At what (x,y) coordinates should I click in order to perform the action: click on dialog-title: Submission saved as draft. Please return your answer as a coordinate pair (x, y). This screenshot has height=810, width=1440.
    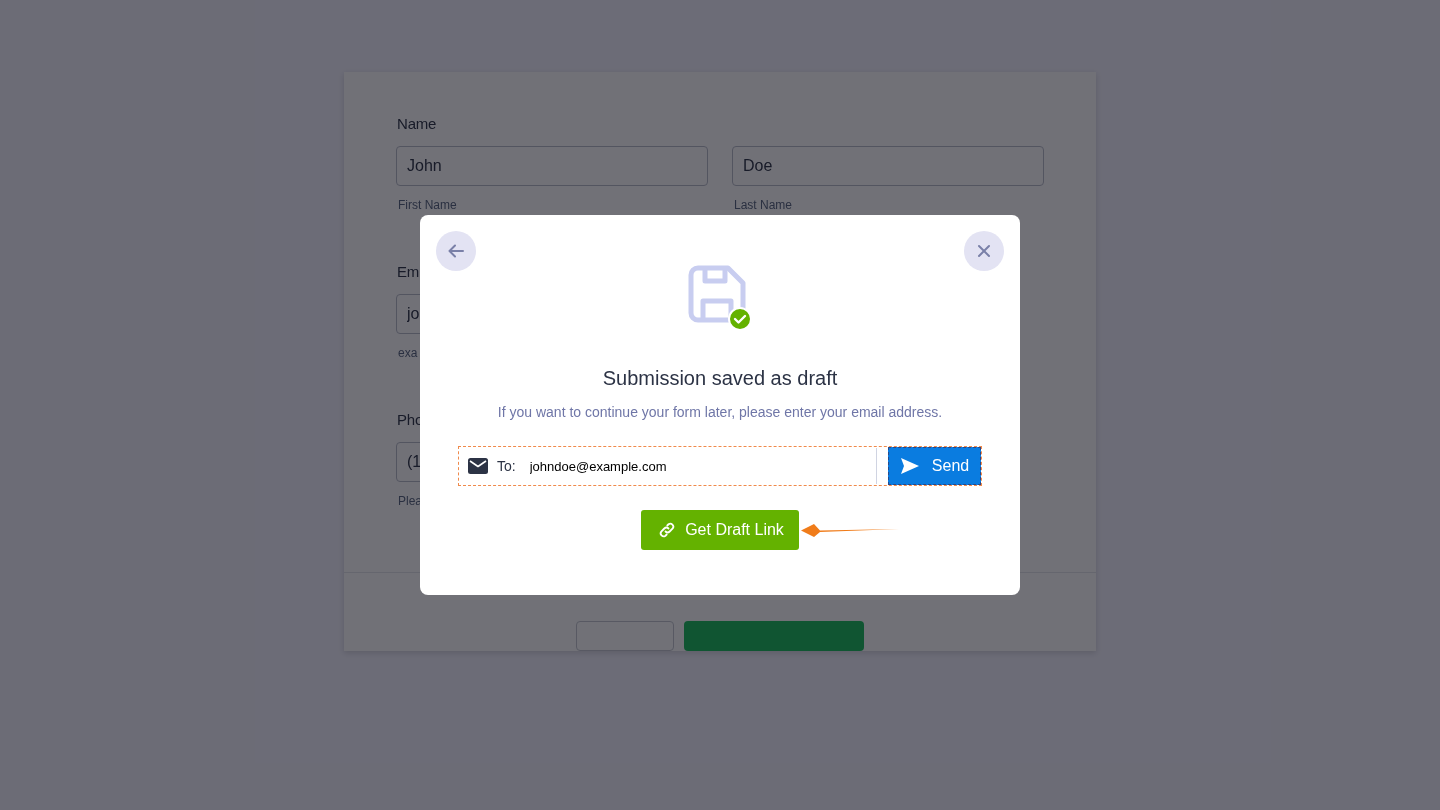
    Looking at the image, I should click on (720, 378).